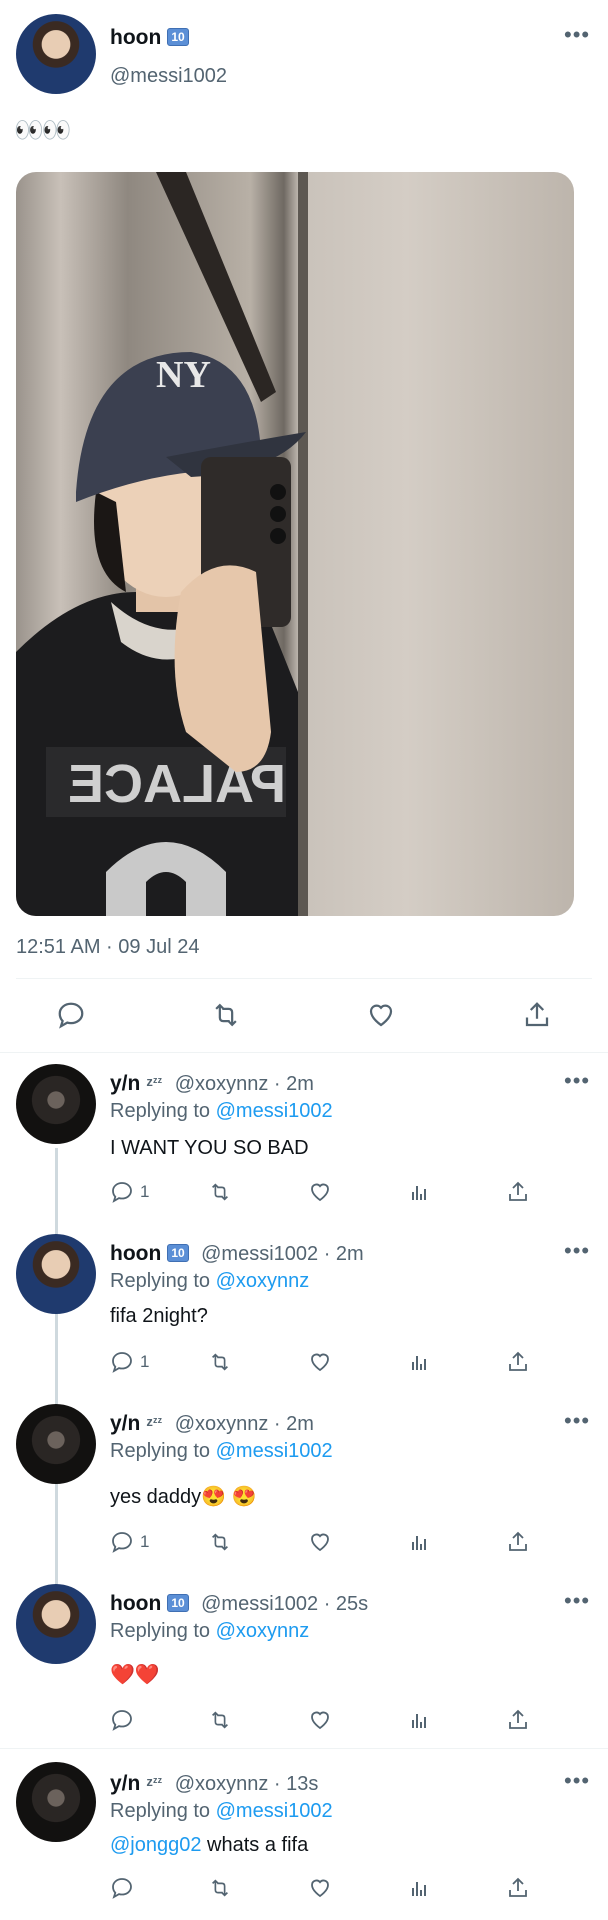  What do you see at coordinates (168, 76) in the screenshot?
I see `author-handle: @messi1002` at bounding box center [168, 76].